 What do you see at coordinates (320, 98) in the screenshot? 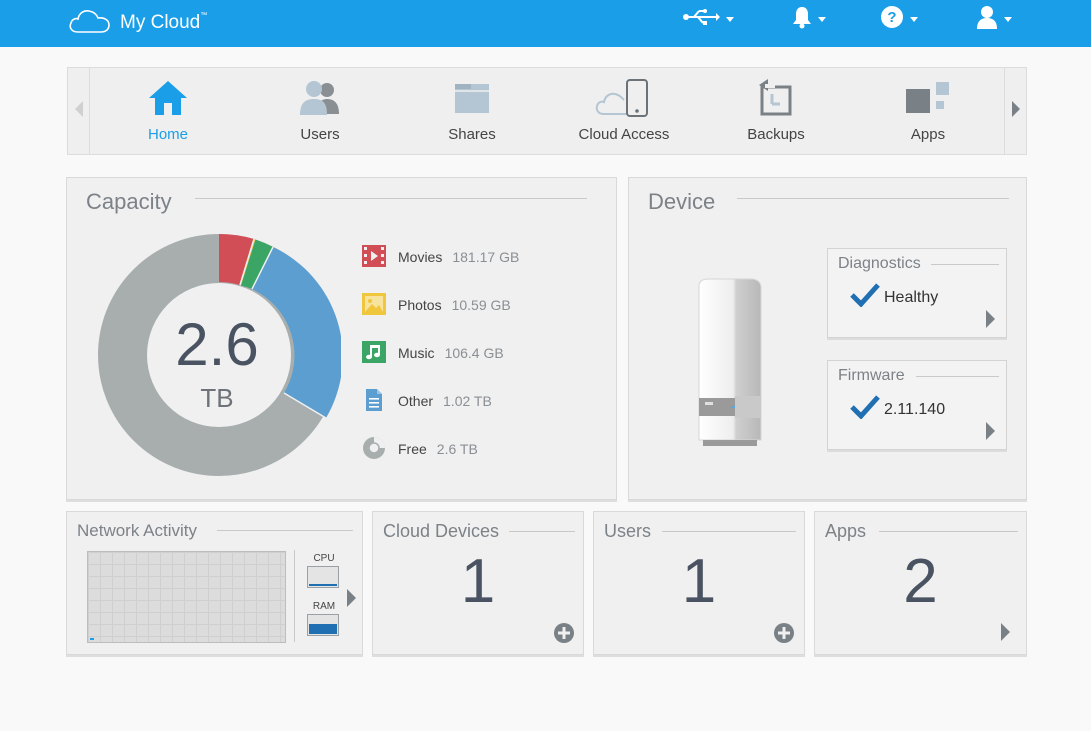
I see `users-icon` at bounding box center [320, 98].